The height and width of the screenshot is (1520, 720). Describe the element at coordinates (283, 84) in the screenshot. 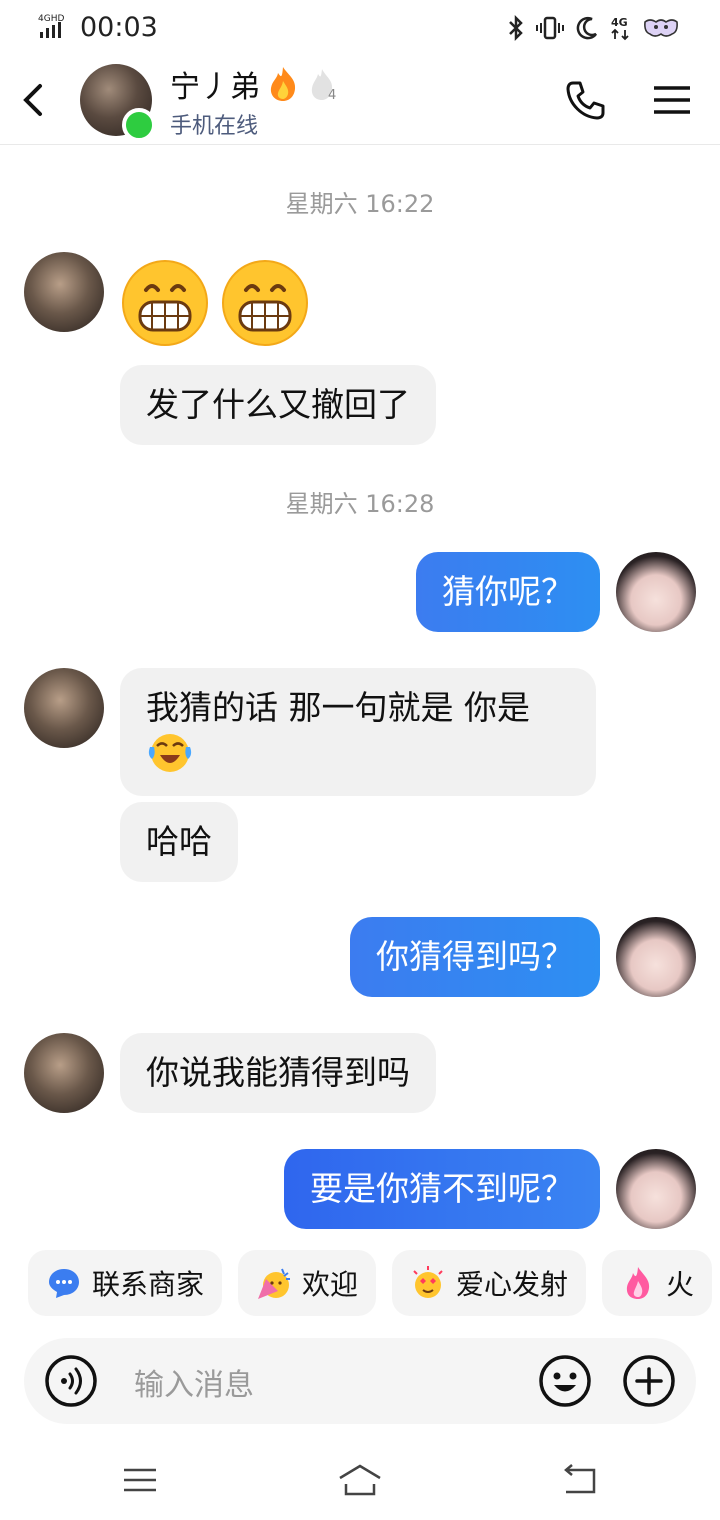

I see `flame-streak-icon` at that location.